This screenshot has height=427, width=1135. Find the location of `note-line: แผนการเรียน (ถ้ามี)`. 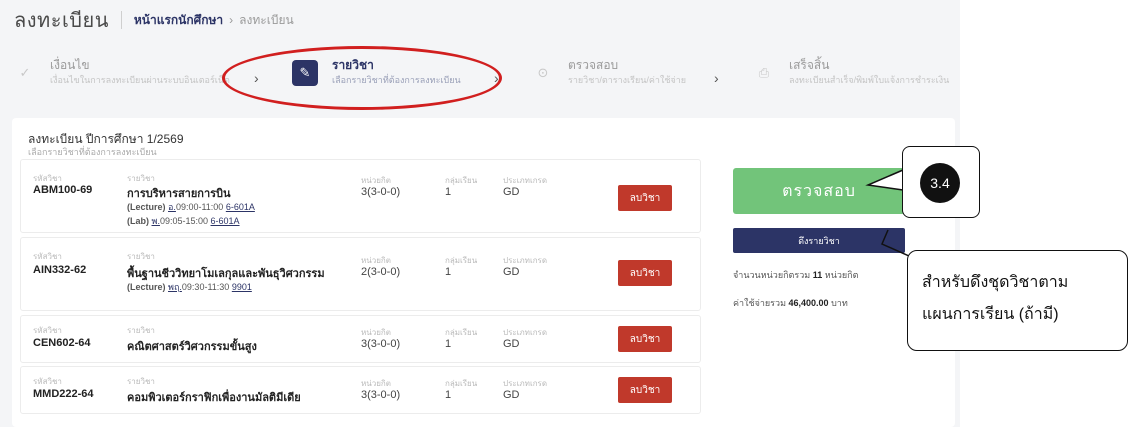

note-line: แผนการเรียน (ถ้ามี) is located at coordinates (990, 314).